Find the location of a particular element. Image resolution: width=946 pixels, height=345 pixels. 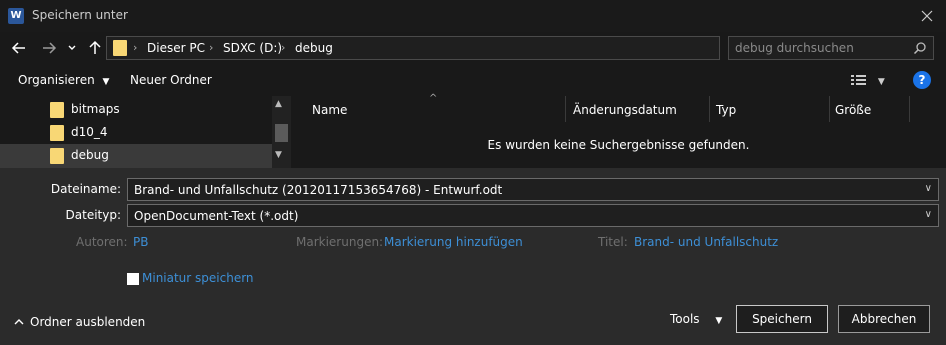

word-app-icon: W is located at coordinates (16, 16).